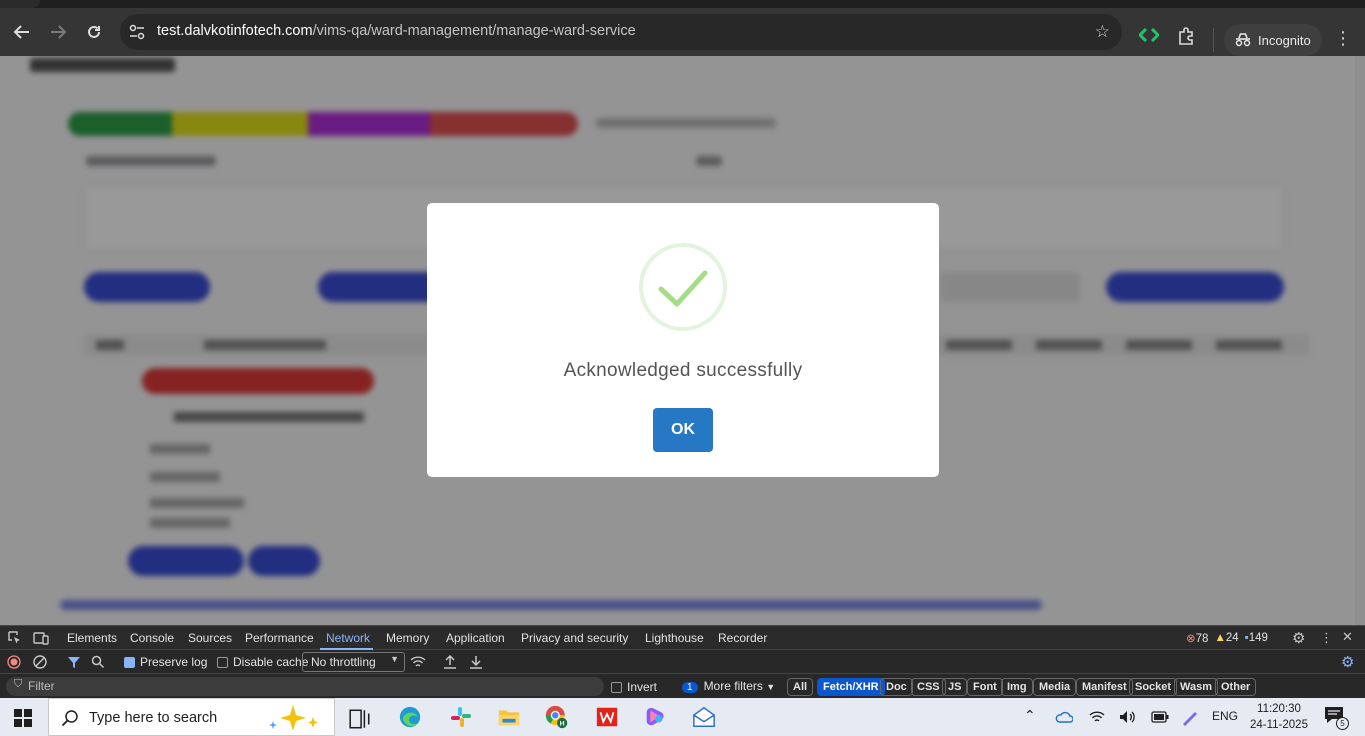  I want to click on type-filter-img: Img, so click(1017, 687).